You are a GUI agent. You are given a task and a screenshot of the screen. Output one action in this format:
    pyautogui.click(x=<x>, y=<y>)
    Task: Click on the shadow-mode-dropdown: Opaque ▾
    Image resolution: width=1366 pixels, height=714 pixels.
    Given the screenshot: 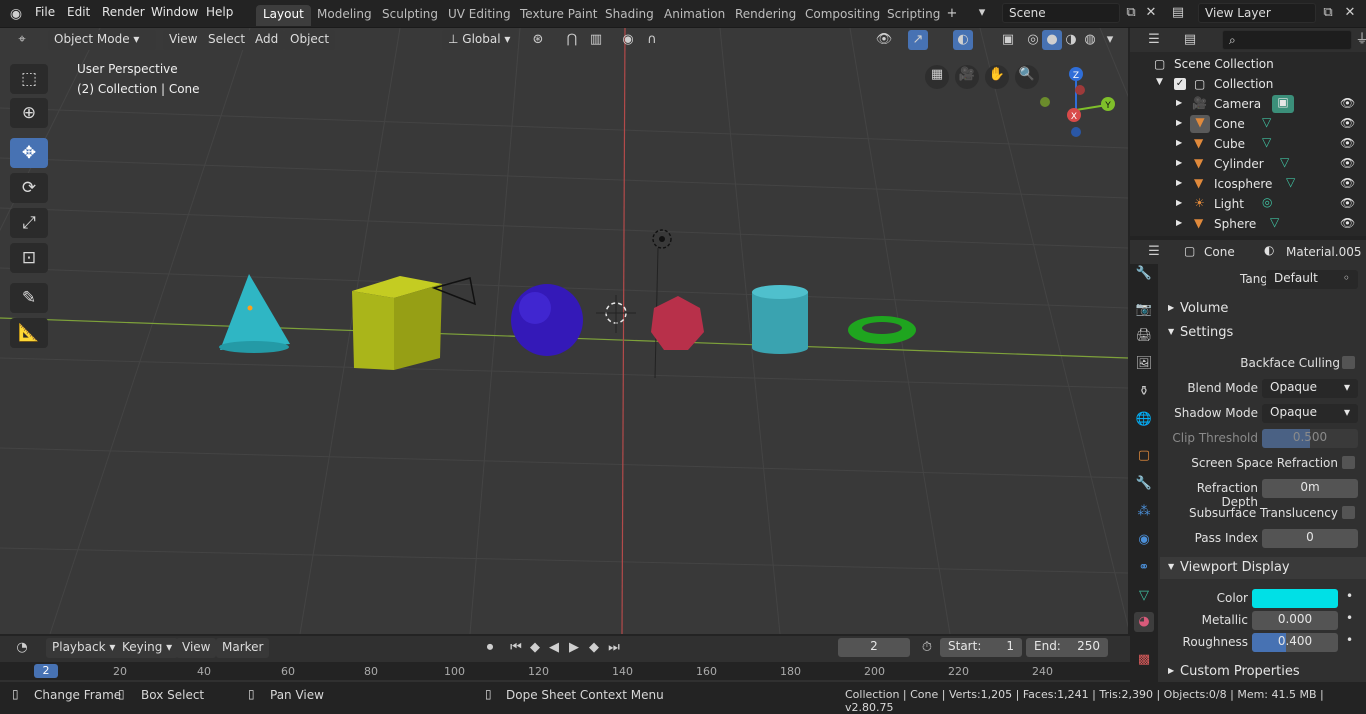 What is the action you would take?
    pyautogui.click(x=1310, y=413)
    